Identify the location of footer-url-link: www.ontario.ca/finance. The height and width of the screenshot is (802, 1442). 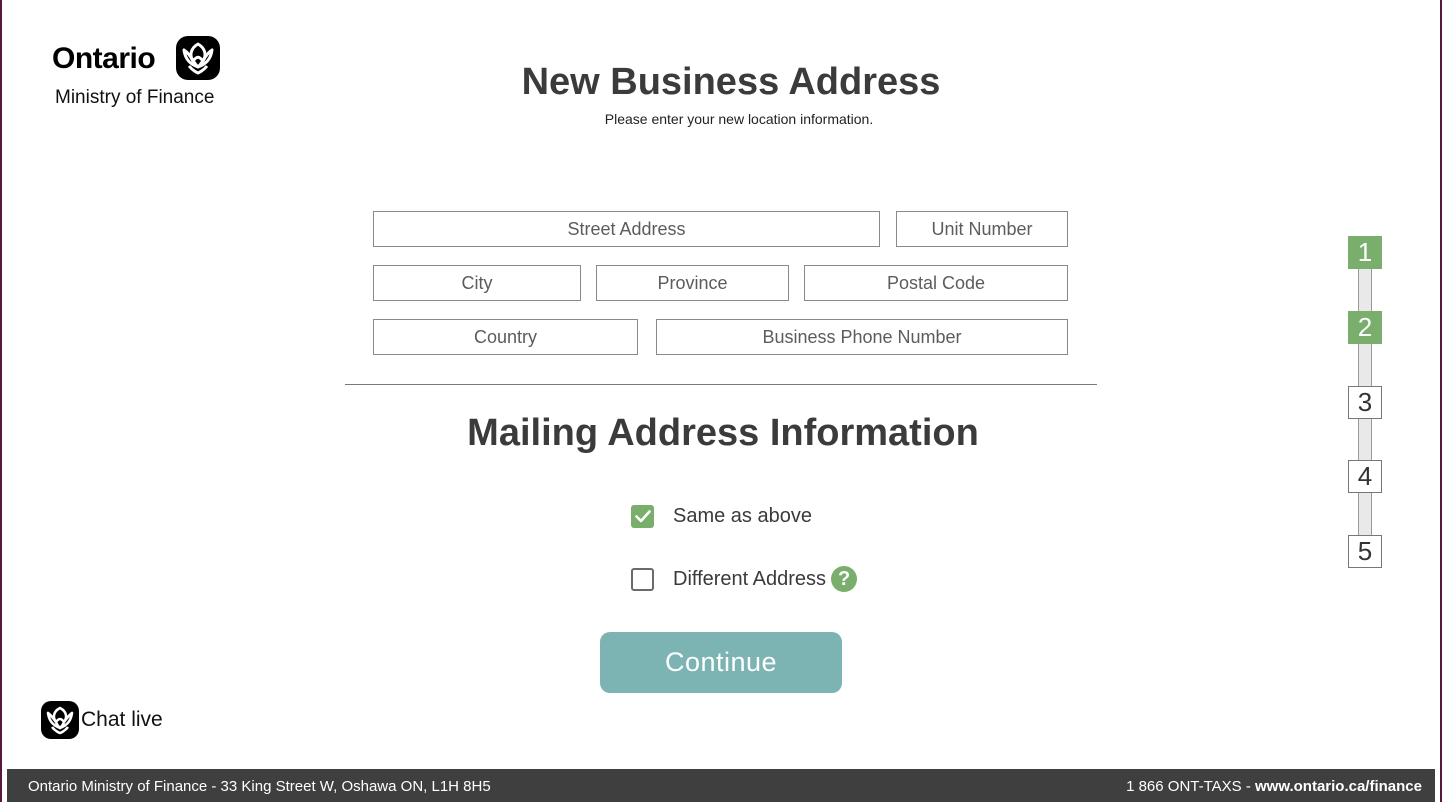
(1338, 786).